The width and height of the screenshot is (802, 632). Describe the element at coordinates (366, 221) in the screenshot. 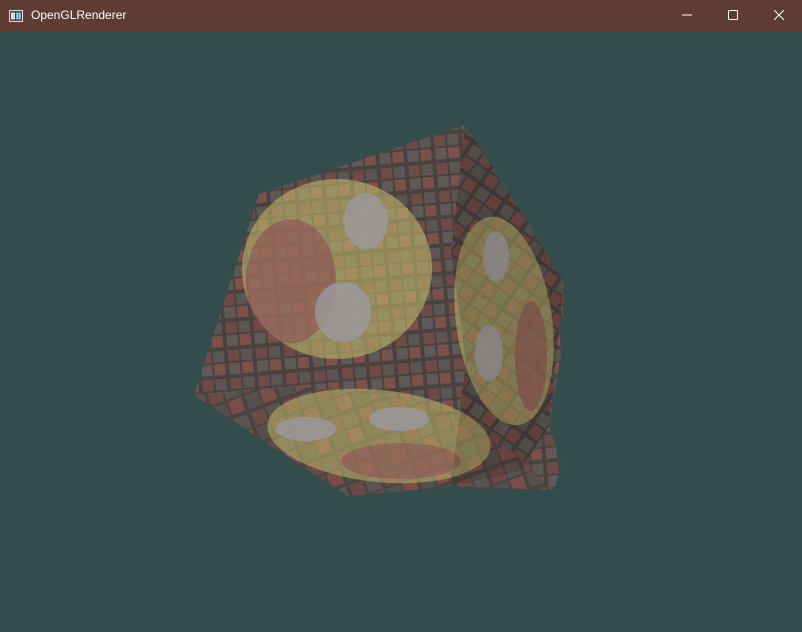

I see `face-eye-front-top` at that location.